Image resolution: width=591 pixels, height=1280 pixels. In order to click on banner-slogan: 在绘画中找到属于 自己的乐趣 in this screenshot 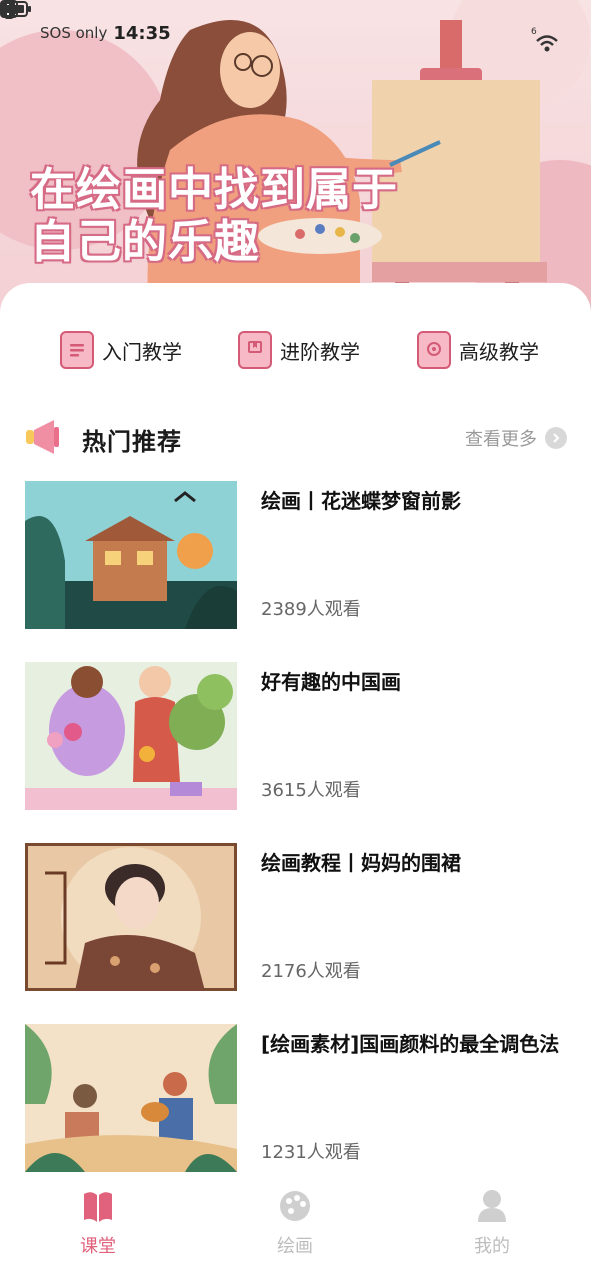, I will do `click(214, 216)`.